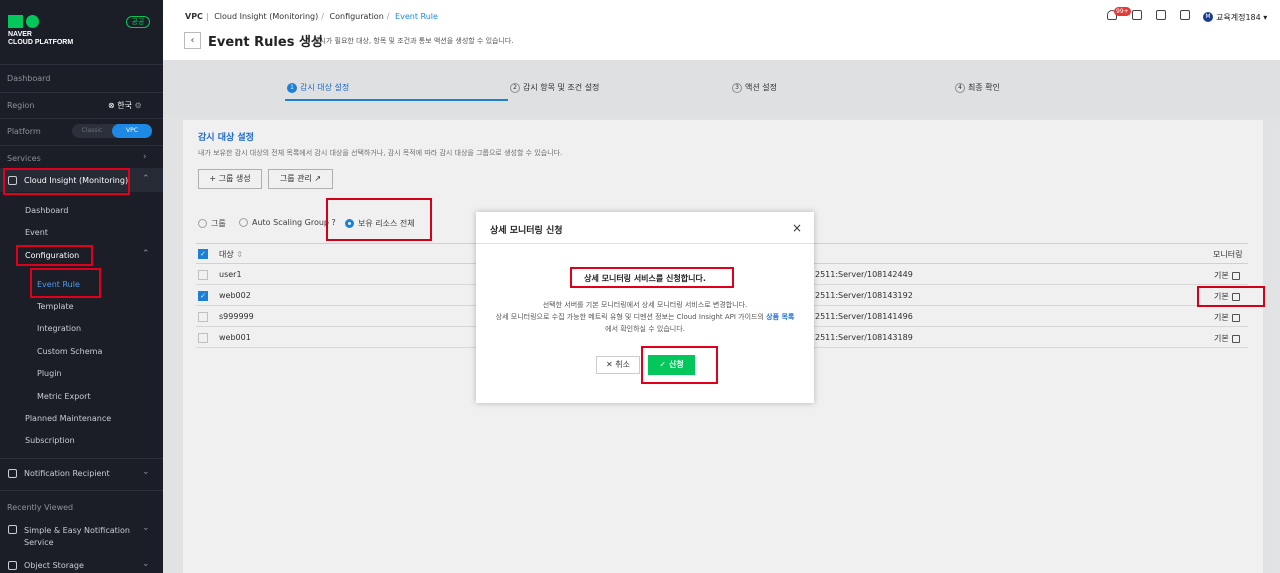 The image size is (1280, 573). What do you see at coordinates (679, 365) in the screenshot?
I see `highlight-apply-button` at bounding box center [679, 365].